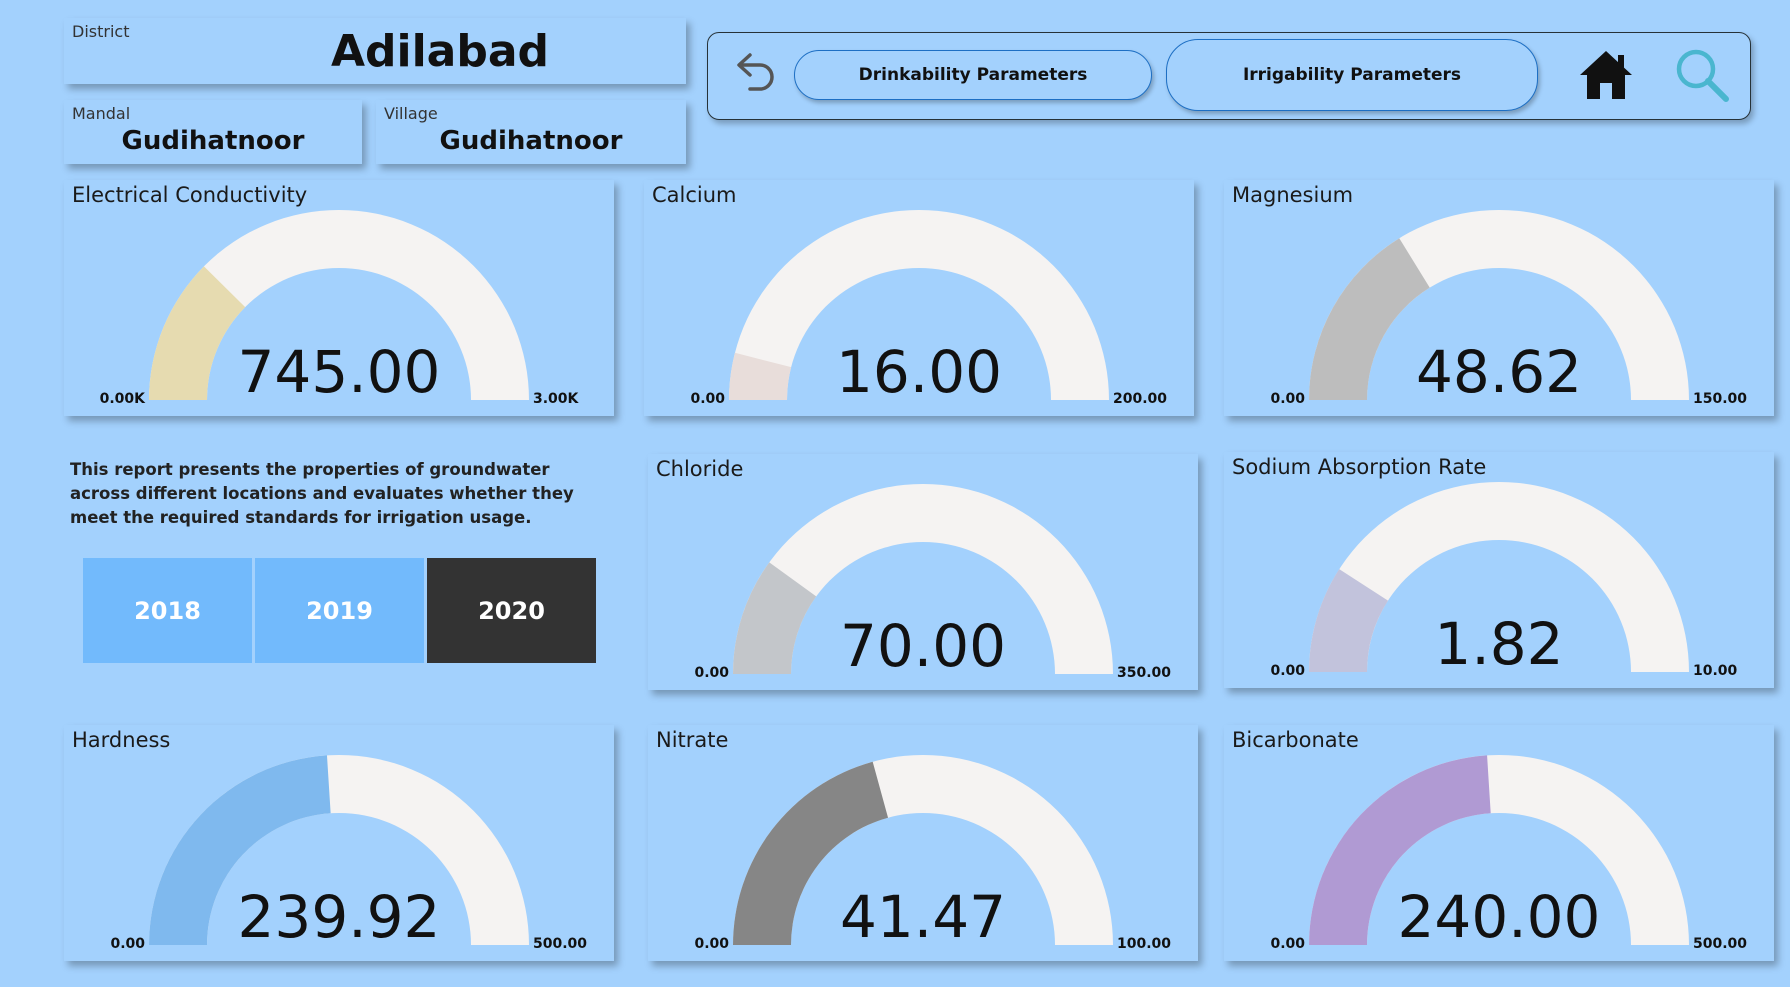 This screenshot has width=1790, height=987. Describe the element at coordinates (123, 399) in the screenshot. I see `gauge-min-label: 0.00K` at that location.